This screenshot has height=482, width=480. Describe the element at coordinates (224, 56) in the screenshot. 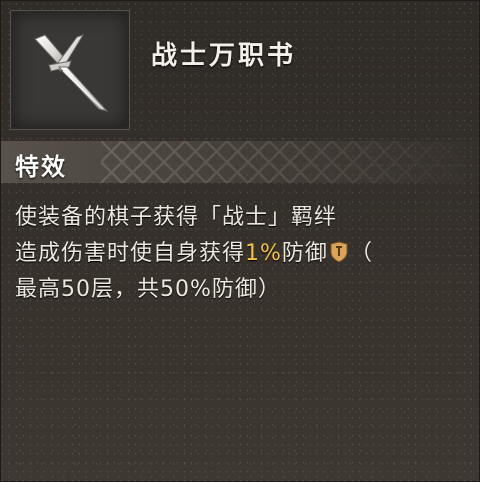

I see `item-name: 战士万职书` at that location.